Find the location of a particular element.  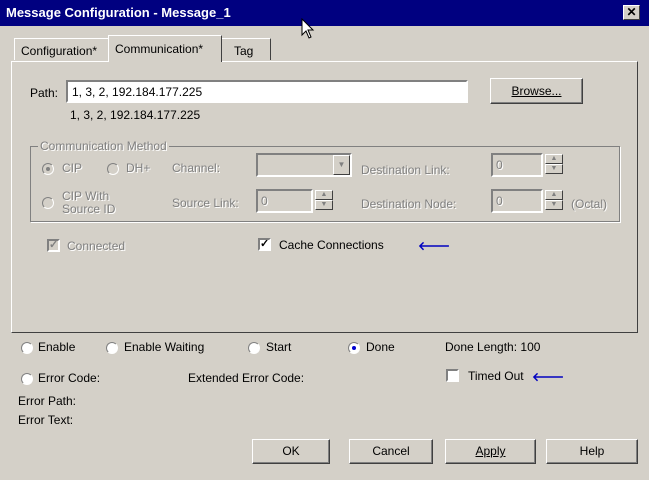

channel-select: ▼ is located at coordinates (304, 165).